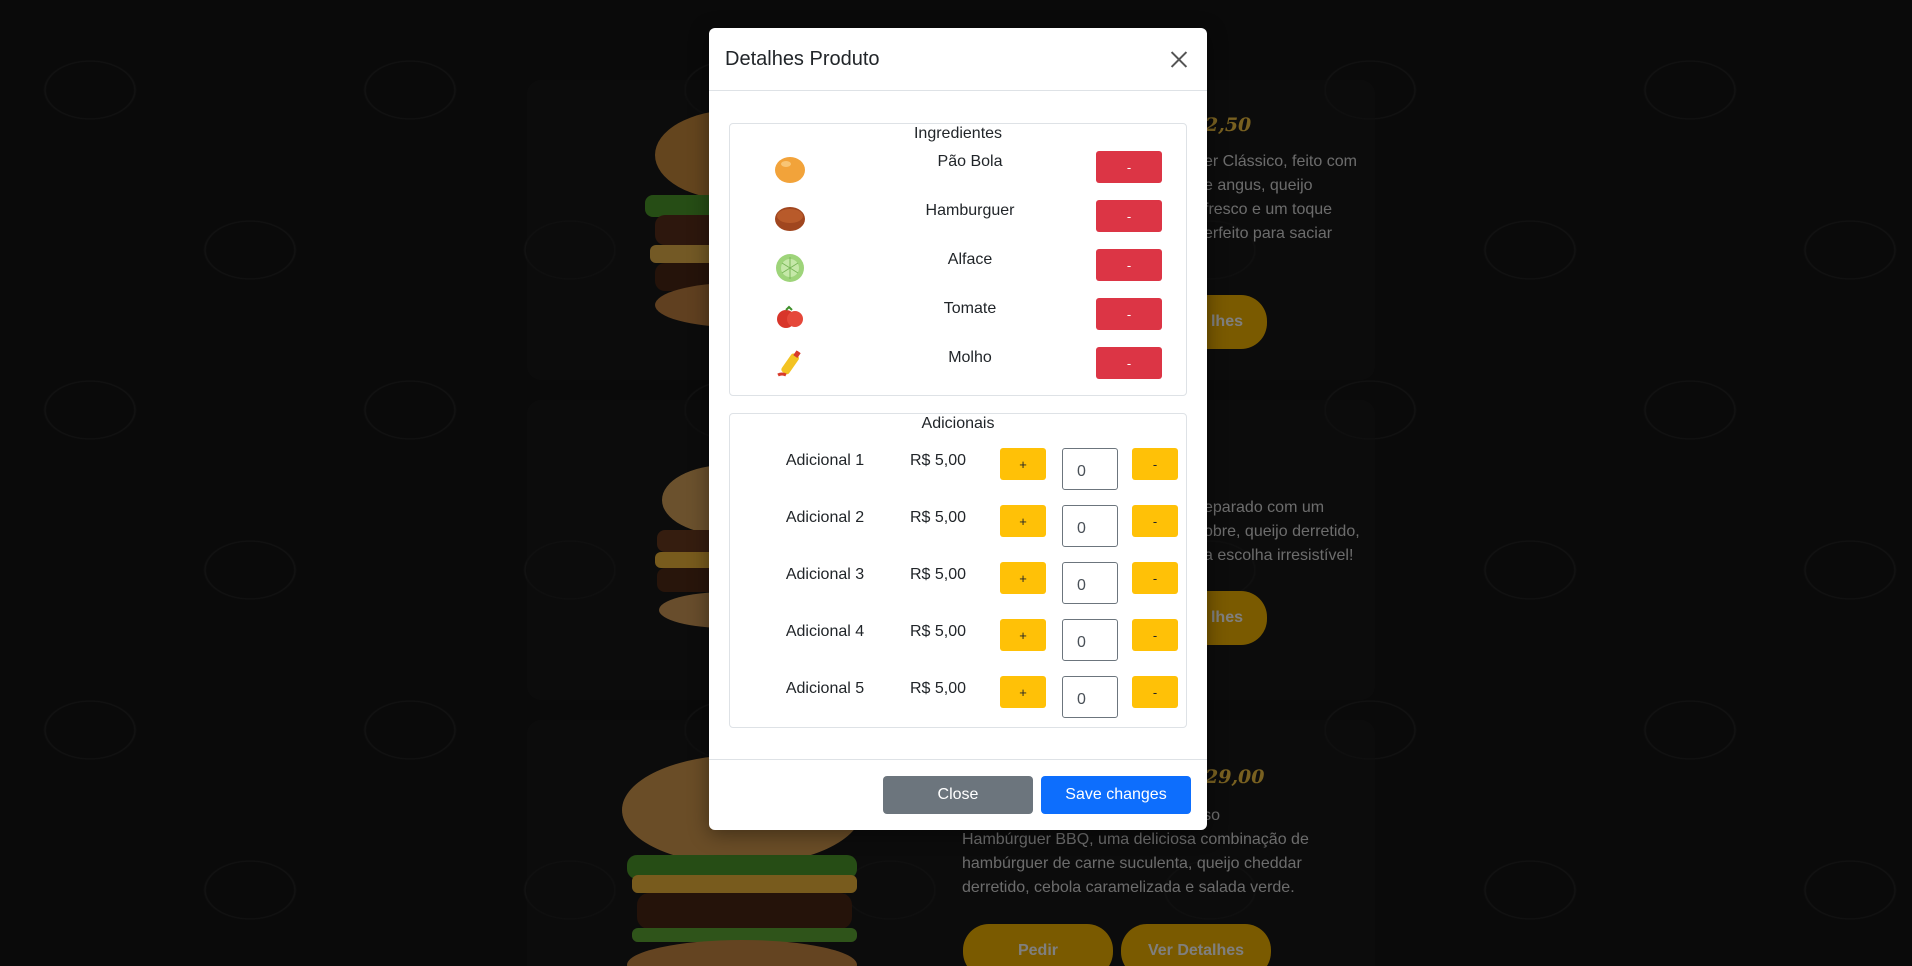 Image resolution: width=1912 pixels, height=966 pixels. I want to click on ingredient-row: Hamburguer -, so click(958, 217).